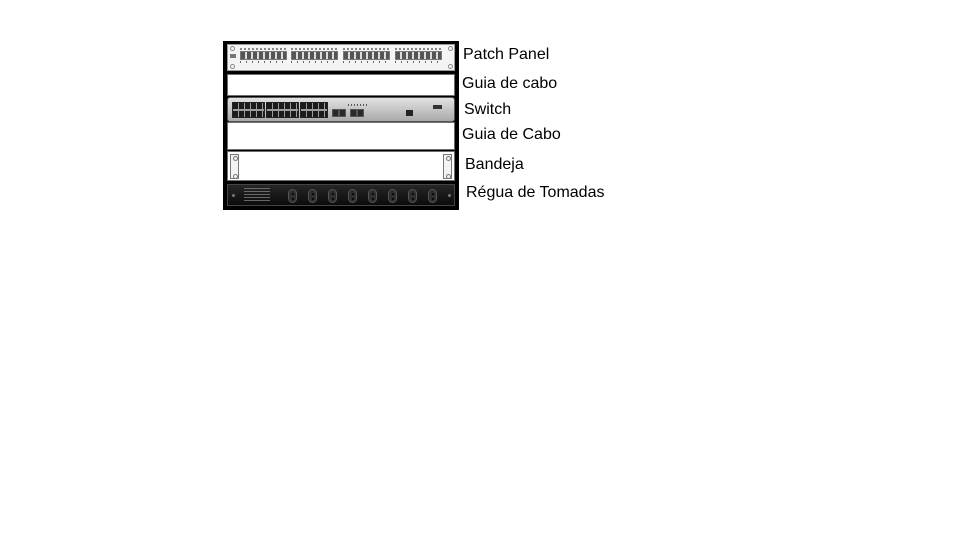  I want to click on status-leds, so click(358, 105).